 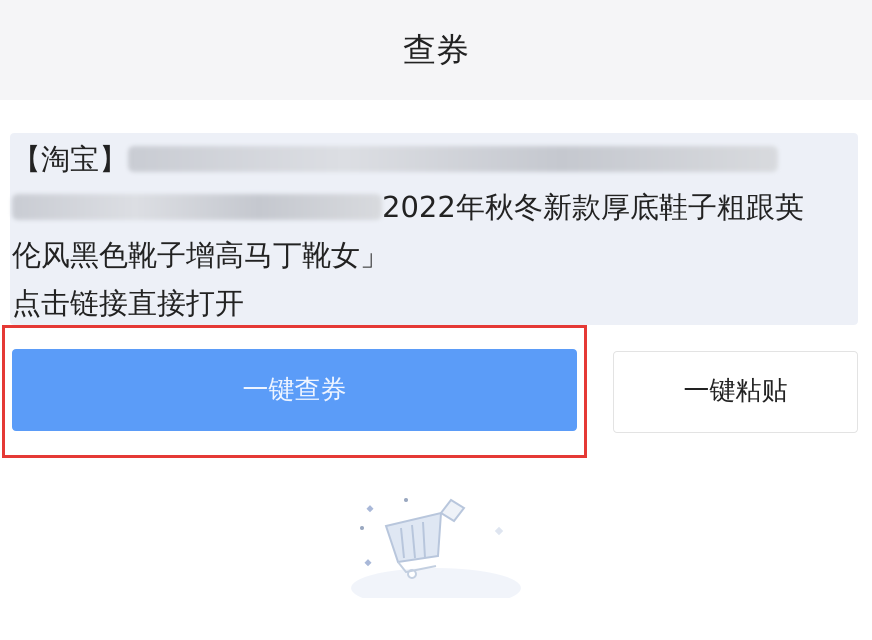 I want to click on page-title: 查券, so click(x=436, y=50).